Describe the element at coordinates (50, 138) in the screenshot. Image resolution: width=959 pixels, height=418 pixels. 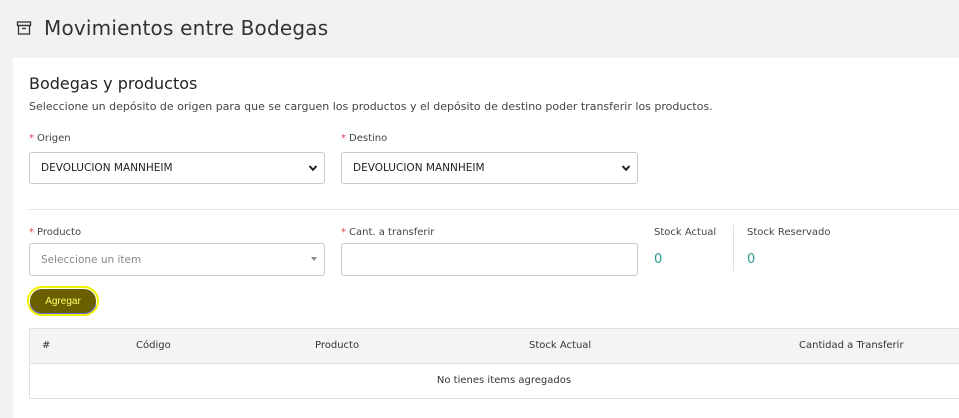
I see `origen-label: * Origen` at that location.